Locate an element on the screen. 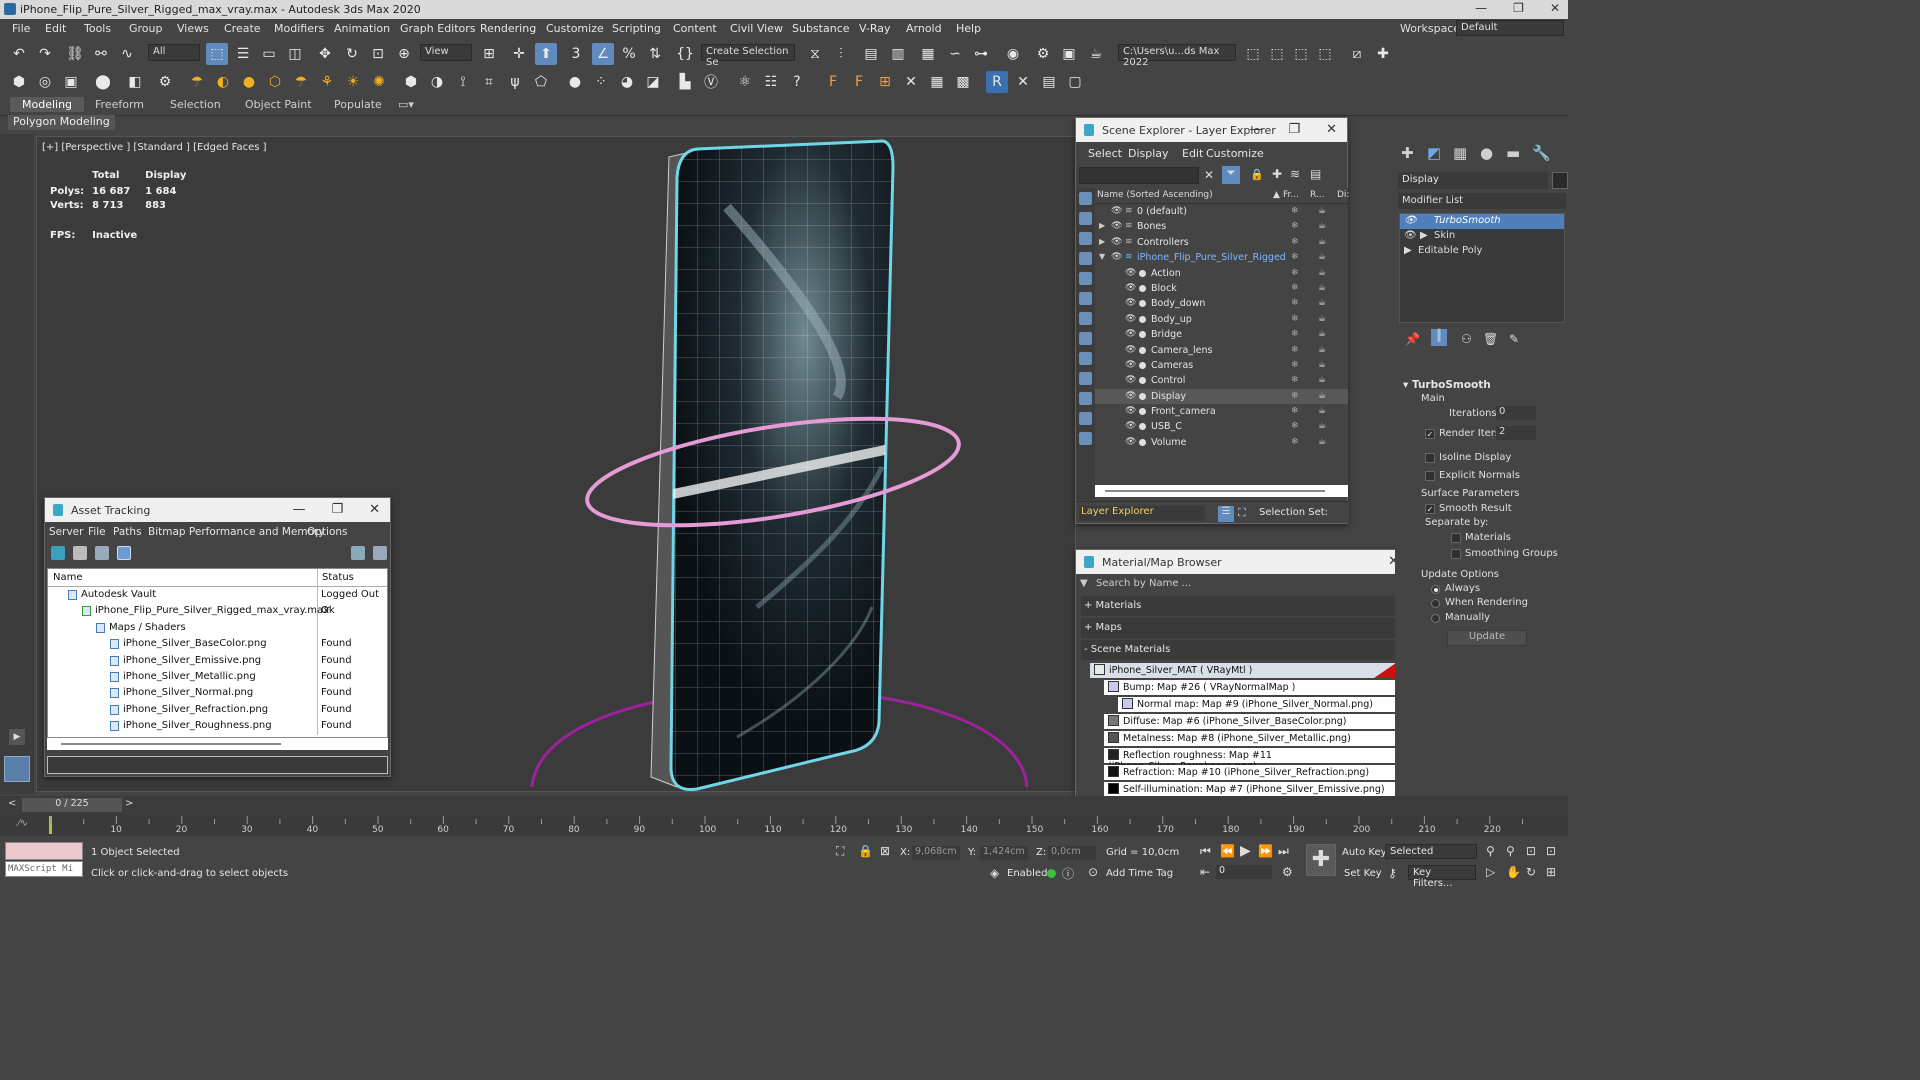  auto-key-button: Auto Key is located at coordinates (1364, 852).